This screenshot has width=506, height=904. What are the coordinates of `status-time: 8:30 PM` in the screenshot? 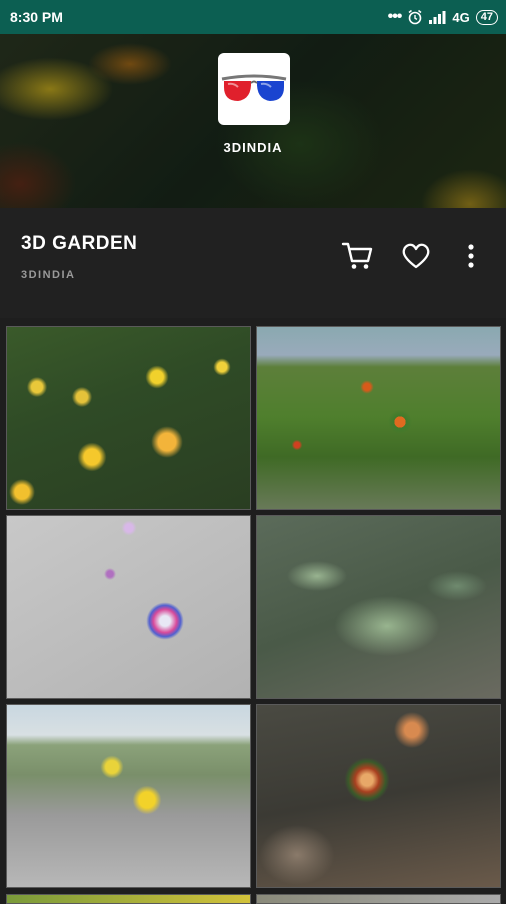 It's located at (36, 17).